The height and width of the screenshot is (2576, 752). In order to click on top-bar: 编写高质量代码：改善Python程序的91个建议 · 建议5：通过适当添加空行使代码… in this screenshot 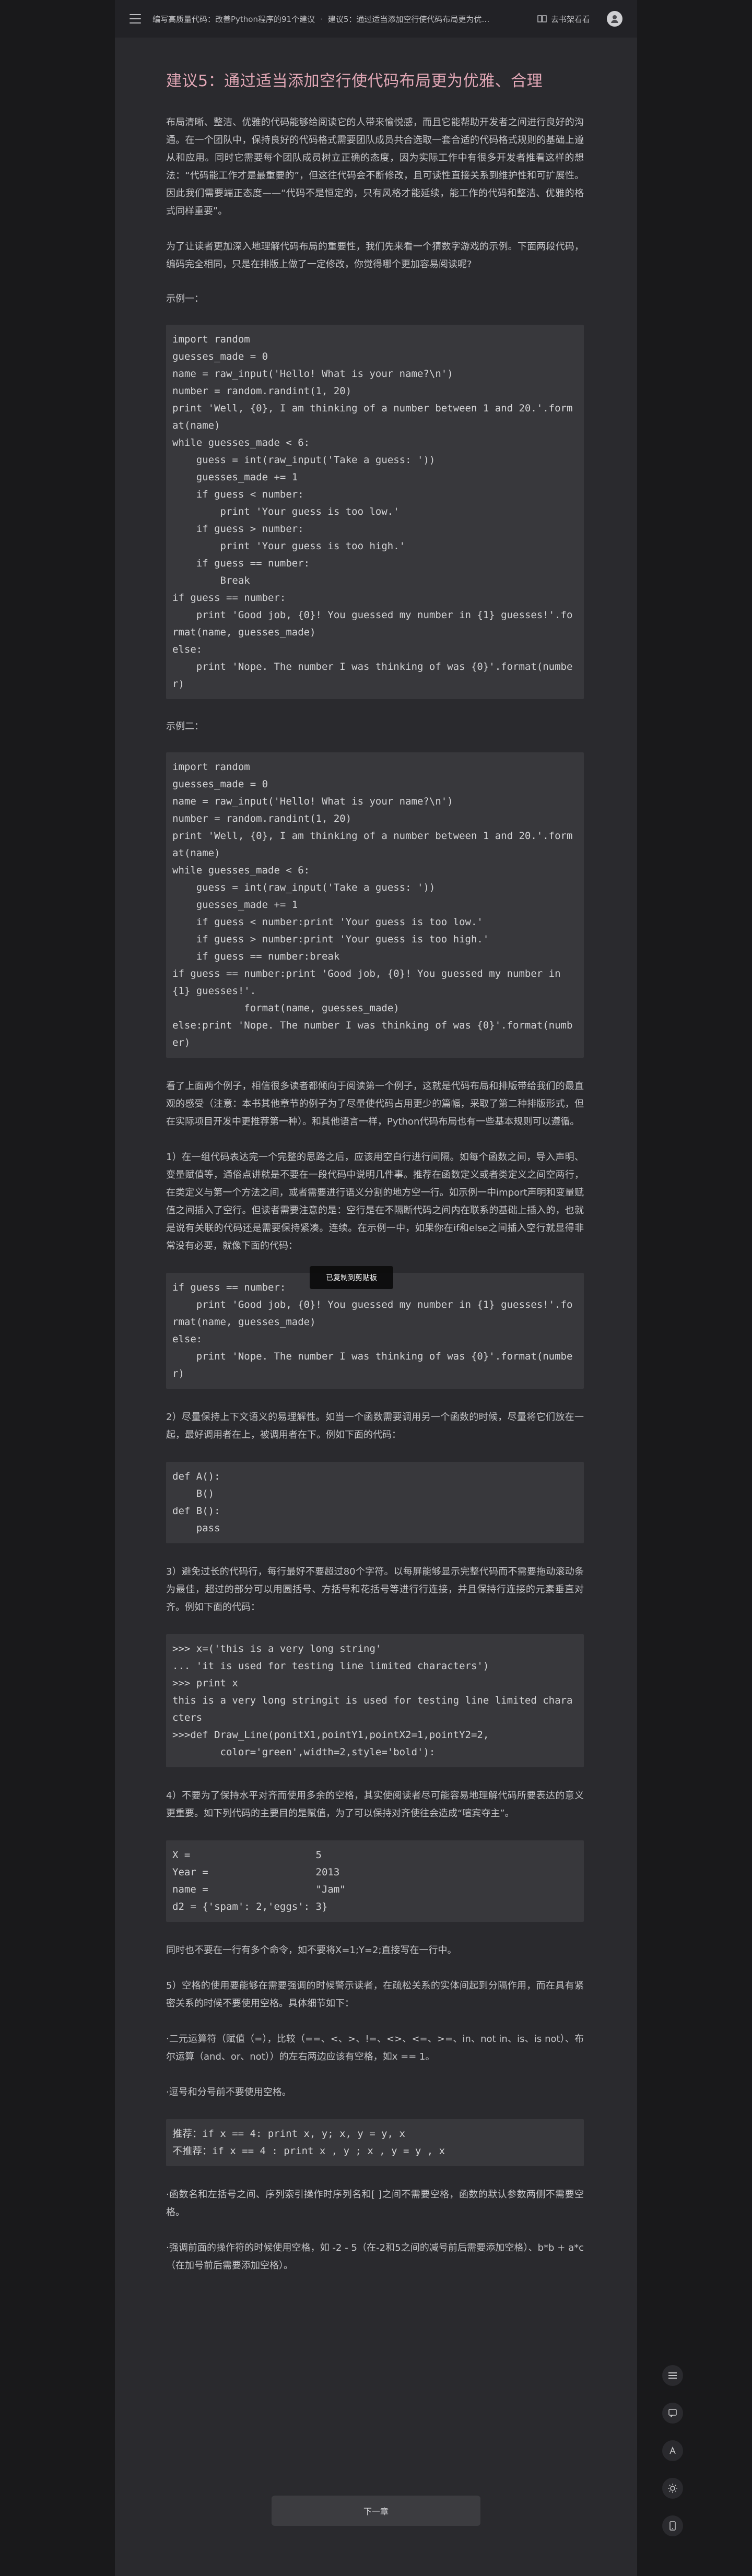, I will do `click(376, 19)`.